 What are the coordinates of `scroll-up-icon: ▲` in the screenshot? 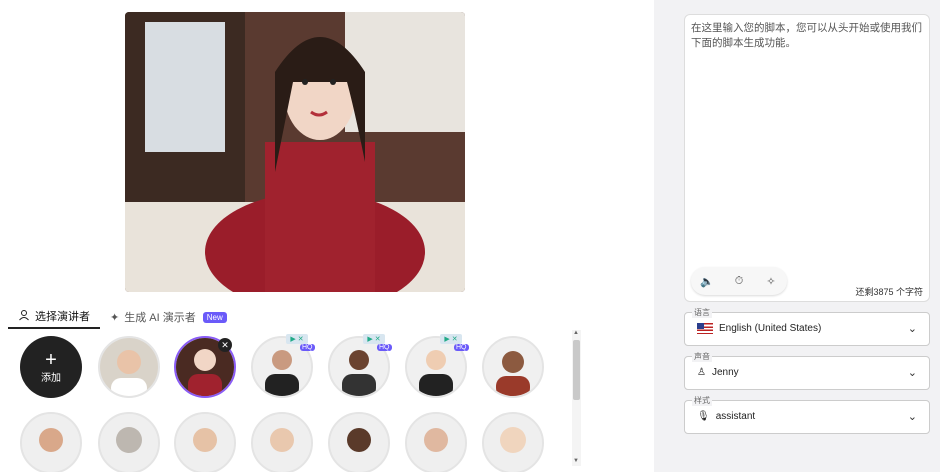 It's located at (576, 333).